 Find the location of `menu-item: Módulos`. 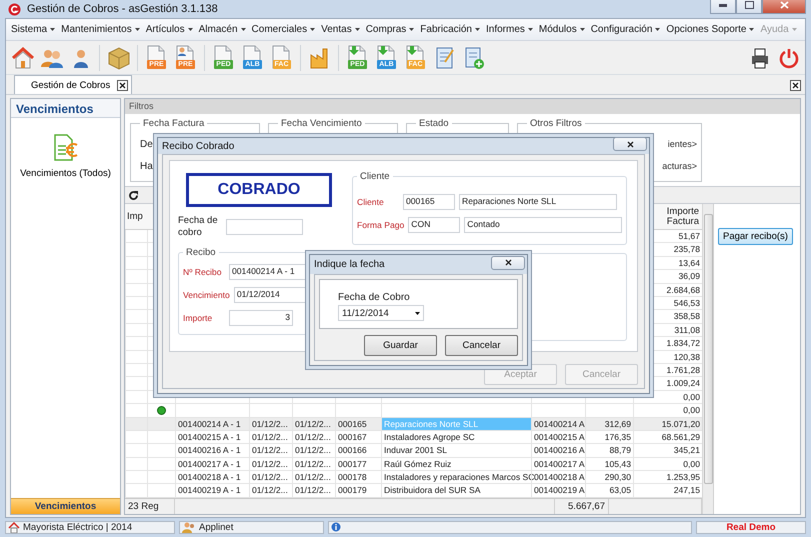

menu-item: Módulos is located at coordinates (562, 30).